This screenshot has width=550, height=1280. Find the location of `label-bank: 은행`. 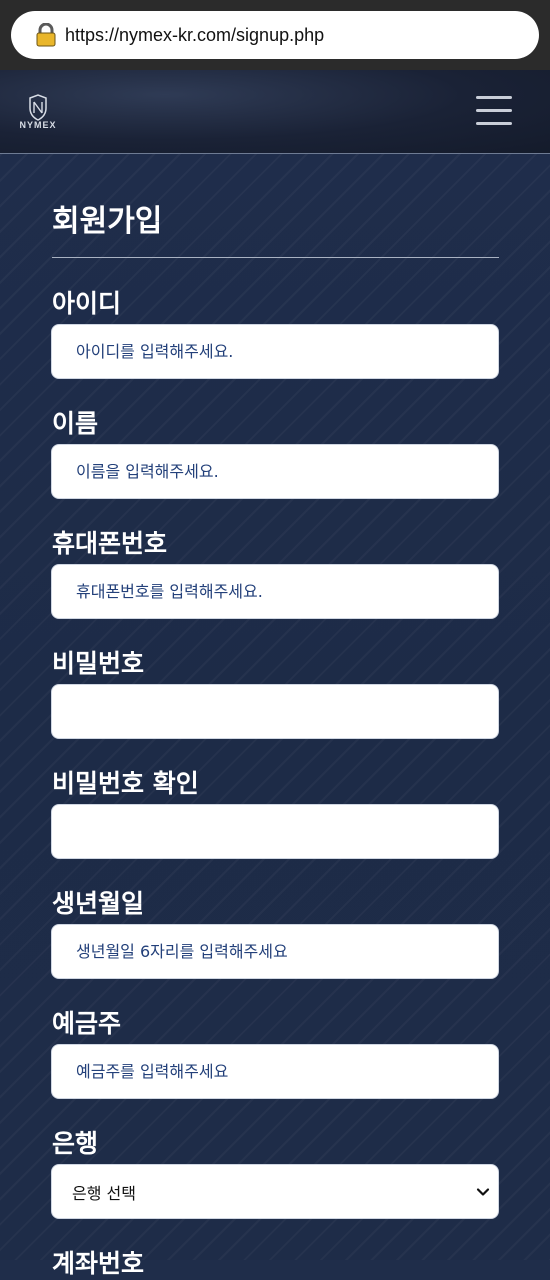

label-bank: 은행 is located at coordinates (75, 1143).